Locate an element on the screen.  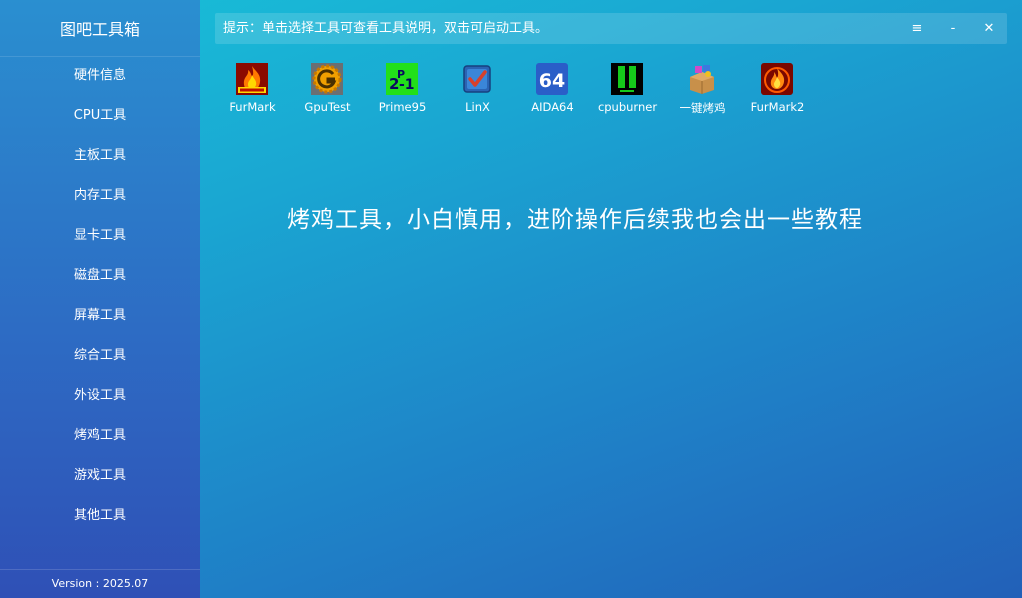
tool-label: 一键烤鸡 is located at coordinates (702, 108).